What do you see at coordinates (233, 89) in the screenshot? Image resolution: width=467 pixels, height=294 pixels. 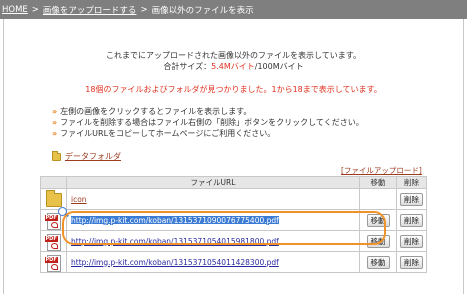 I see `found-message: 18個のファイルおよびフォルダが見つかりました。1から18まで表示しています。` at bounding box center [233, 89].